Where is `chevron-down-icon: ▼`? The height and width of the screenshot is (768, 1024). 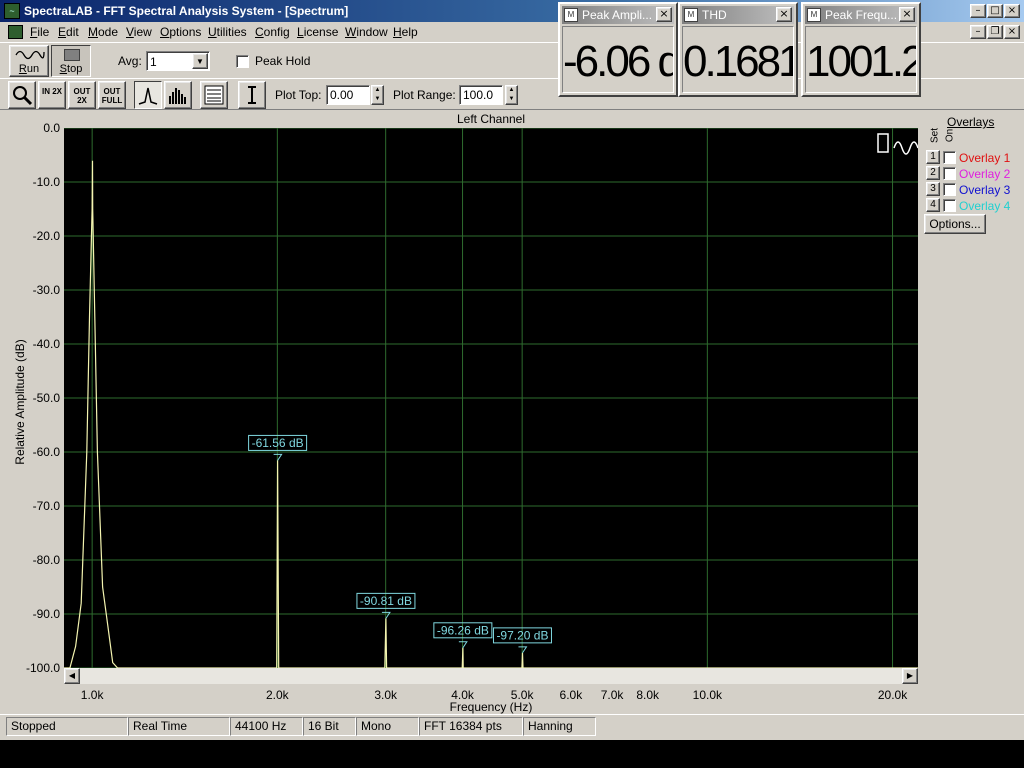 chevron-down-icon: ▼ is located at coordinates (200, 61).